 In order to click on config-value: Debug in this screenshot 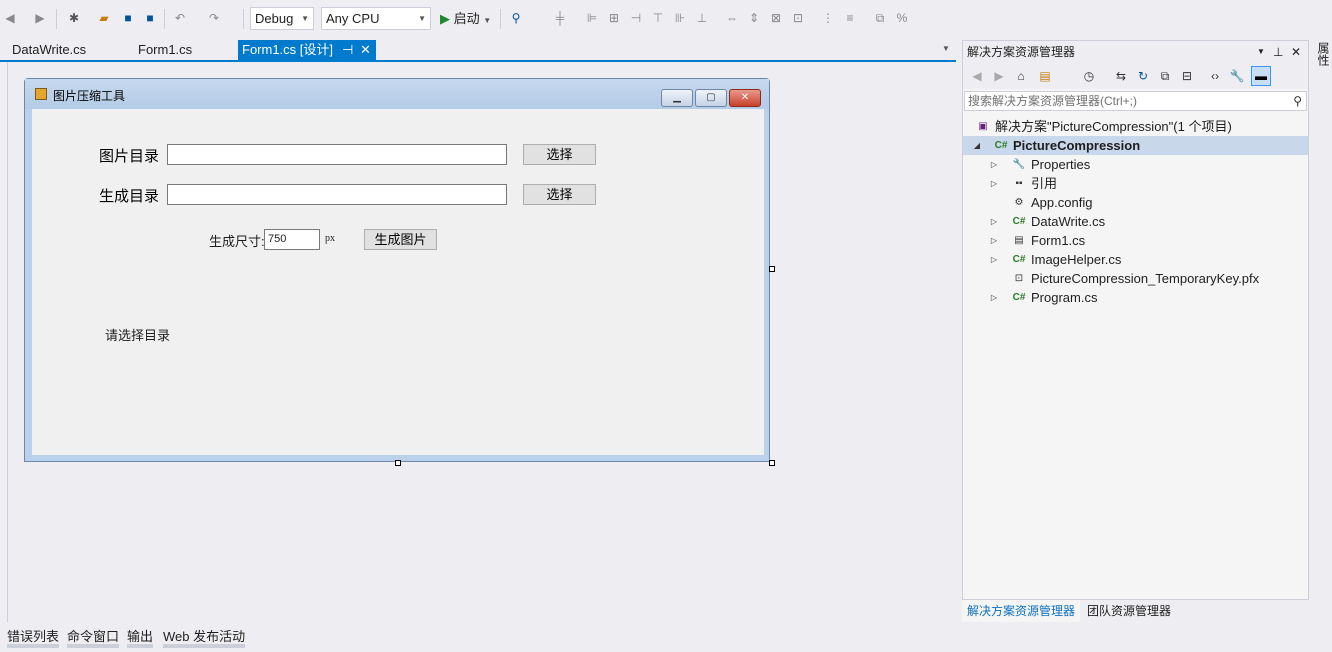, I will do `click(274, 18)`.